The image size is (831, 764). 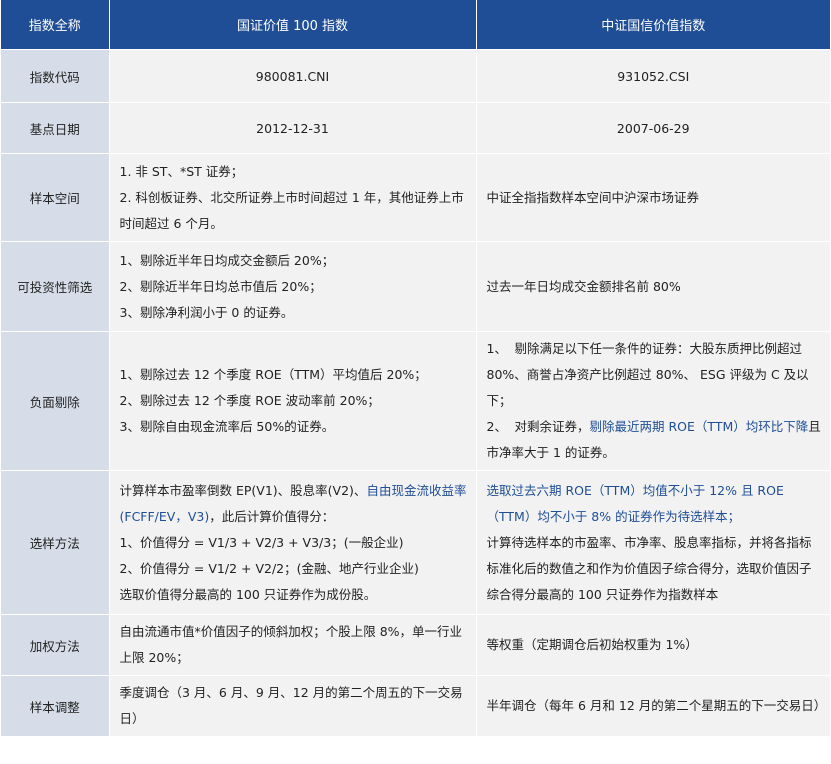 What do you see at coordinates (55, 542) in the screenshot?
I see `row-label: 选样方法` at bounding box center [55, 542].